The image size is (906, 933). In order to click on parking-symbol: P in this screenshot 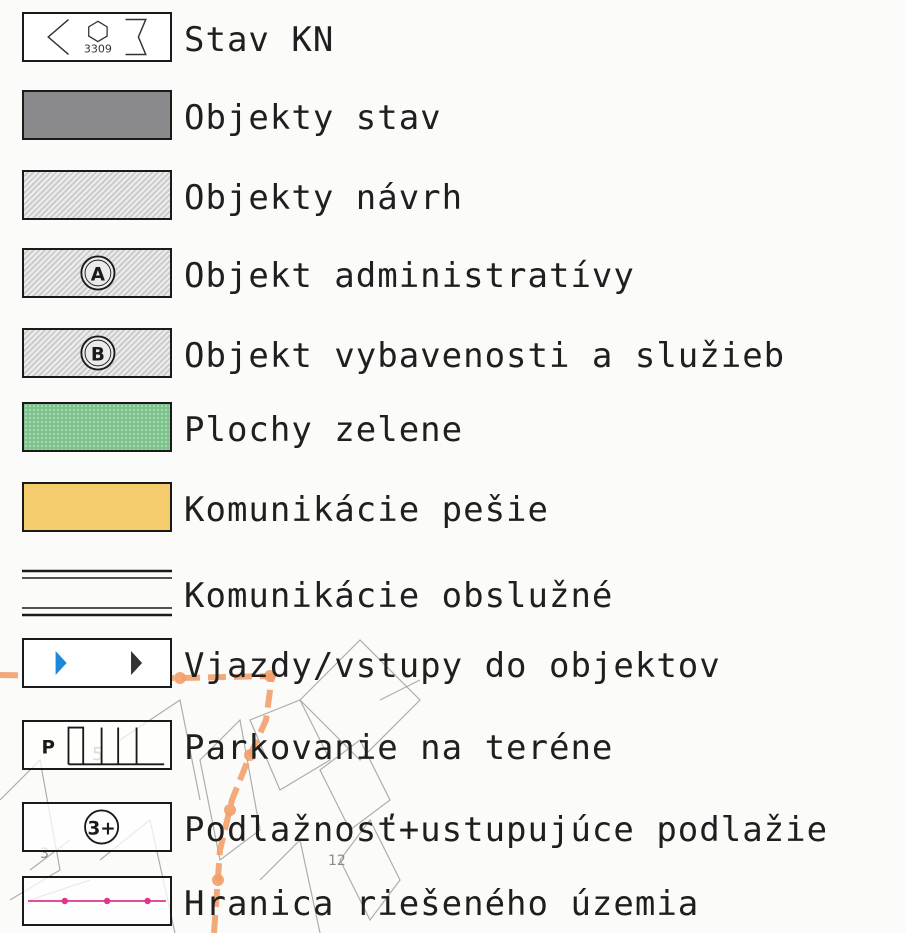, I will do `click(97, 745)`.